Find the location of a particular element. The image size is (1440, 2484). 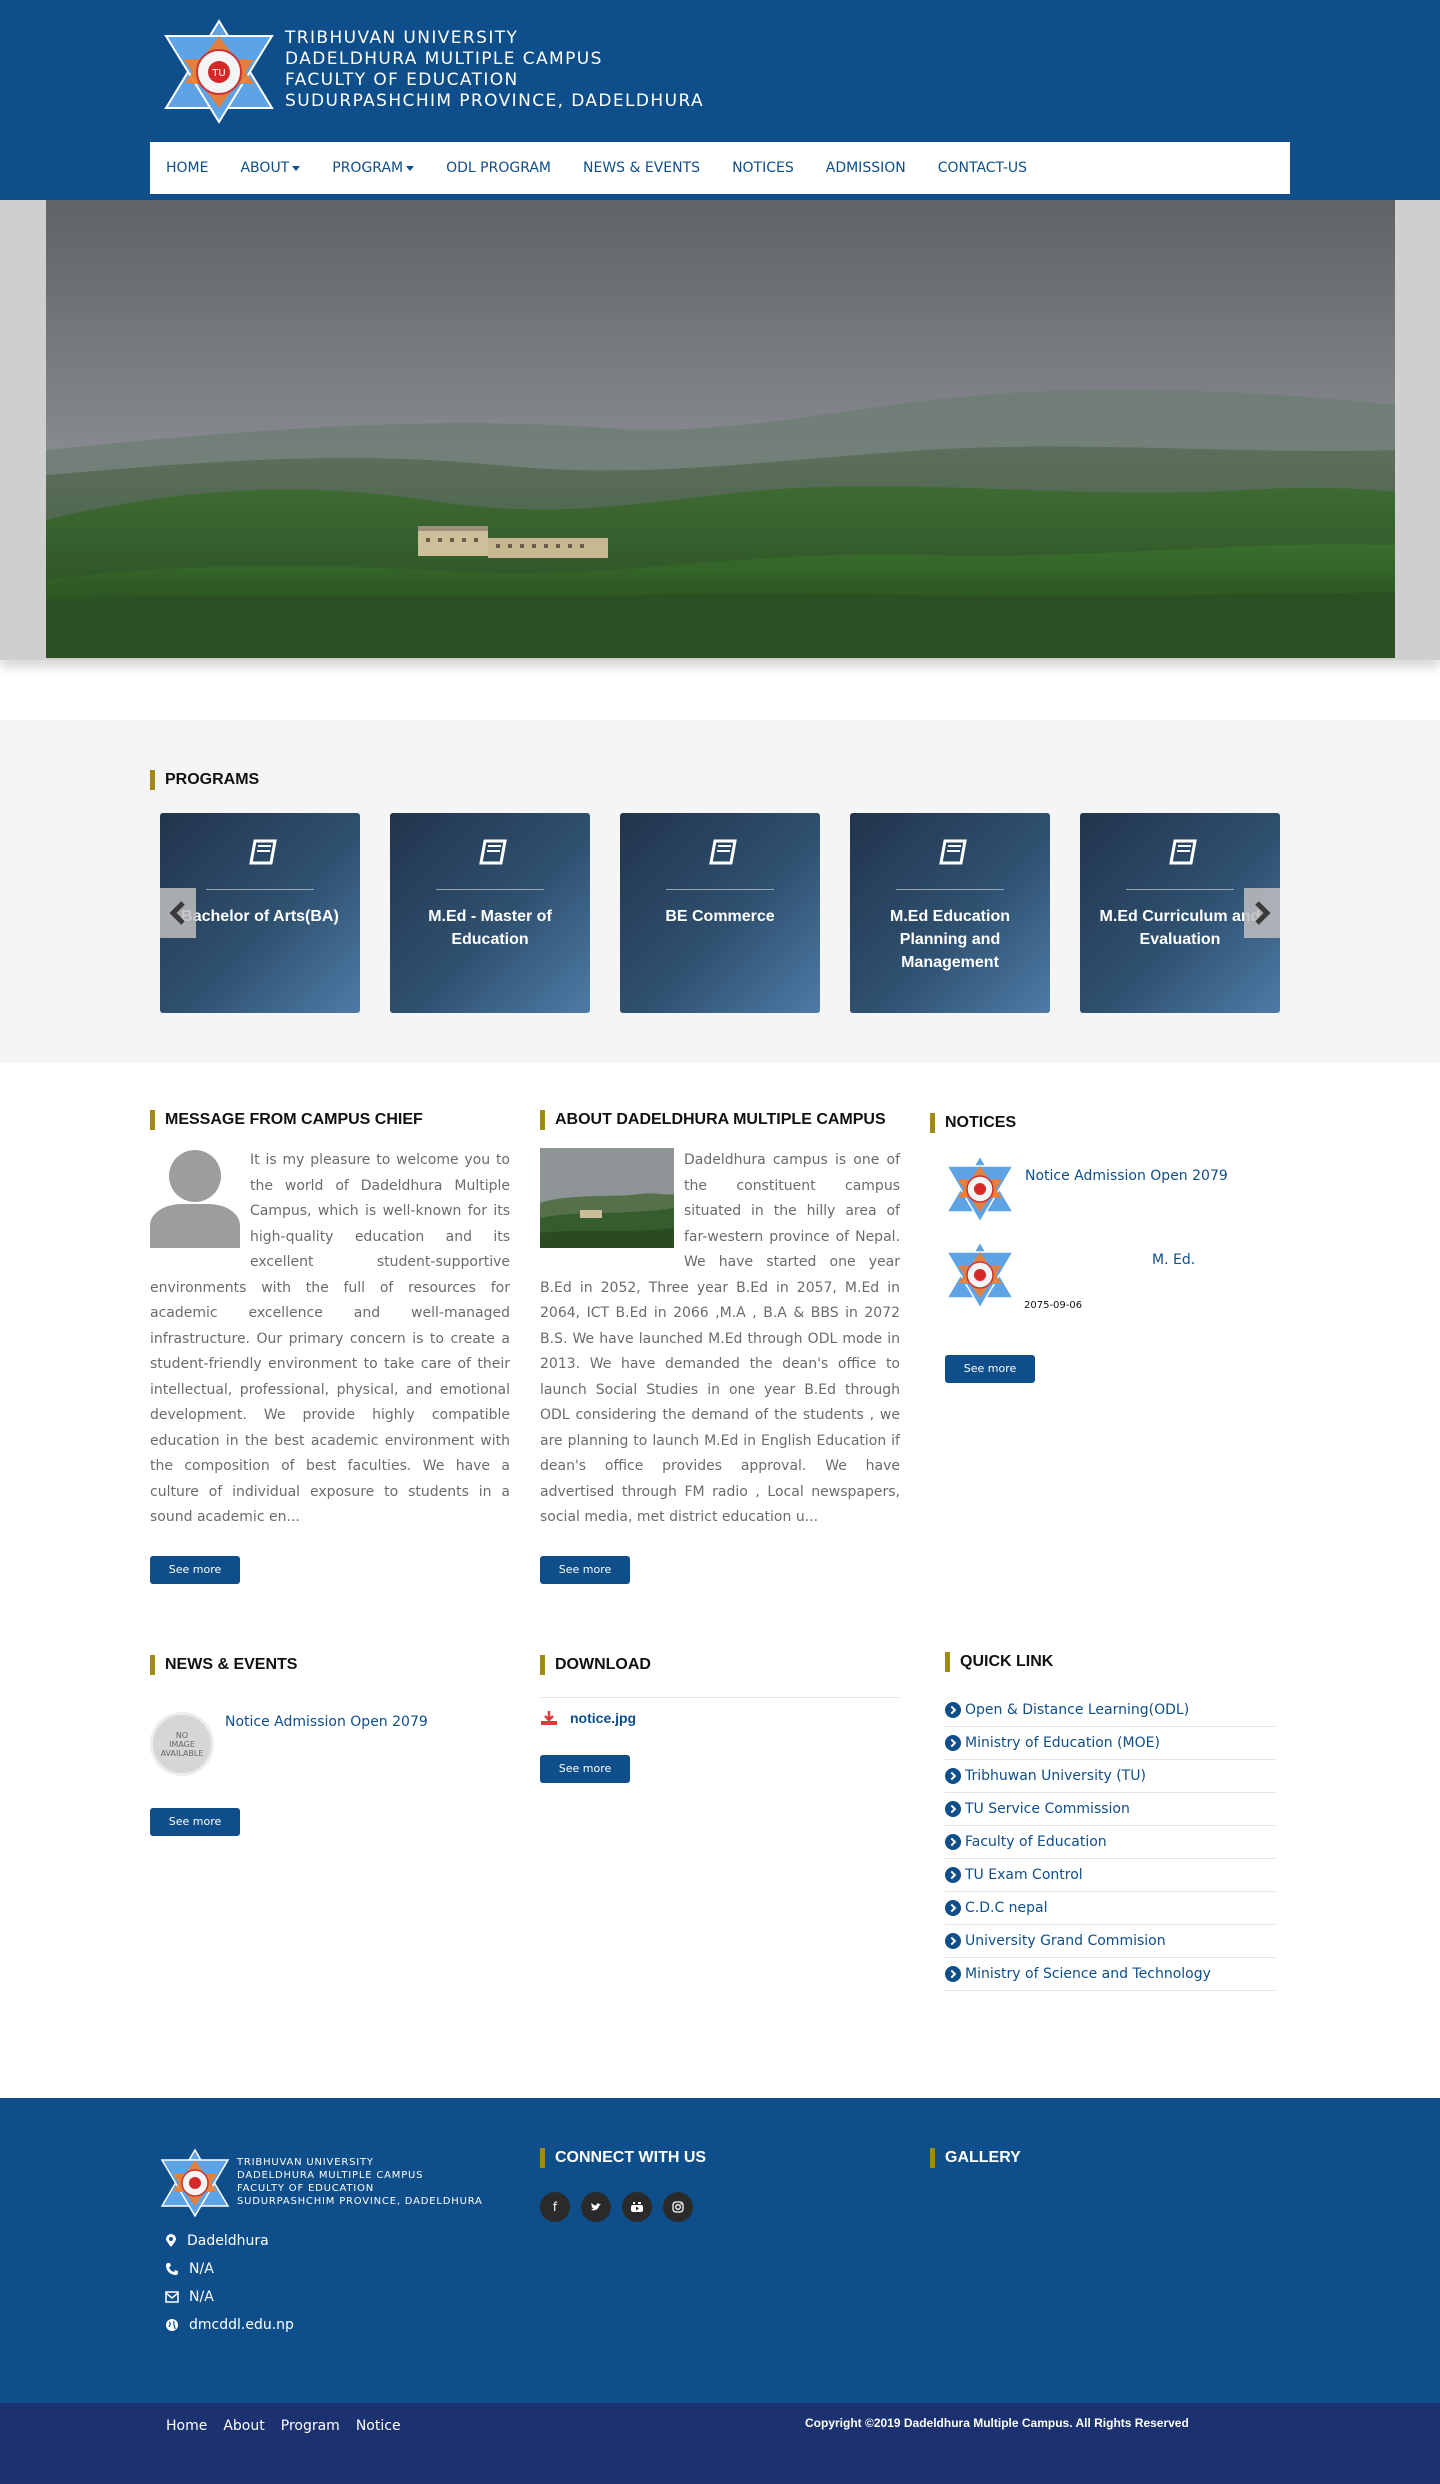

download-see-more-button: See more is located at coordinates (585, 1769).